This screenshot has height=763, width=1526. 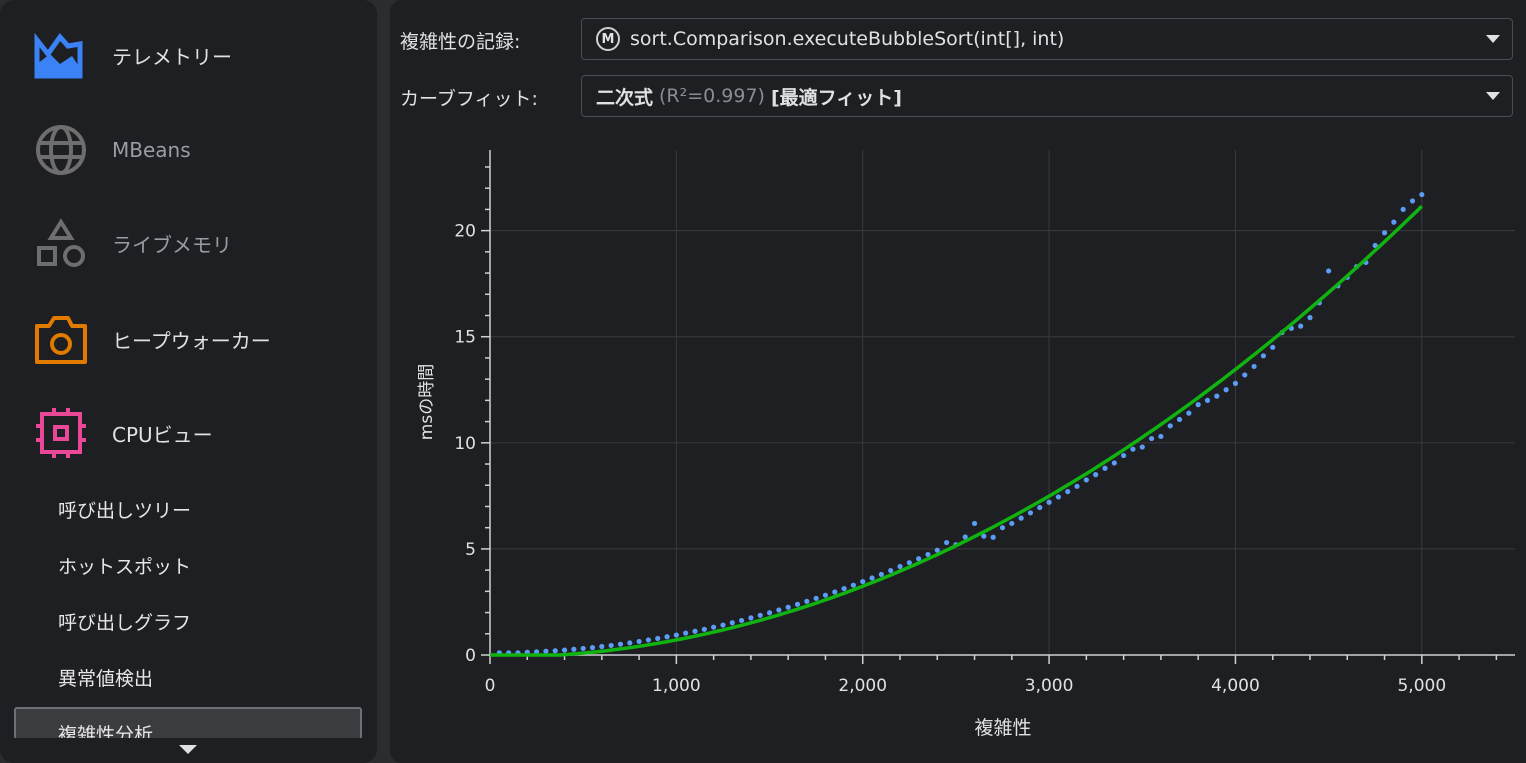 I want to click on y-tick-label: 15, so click(x=465, y=338).